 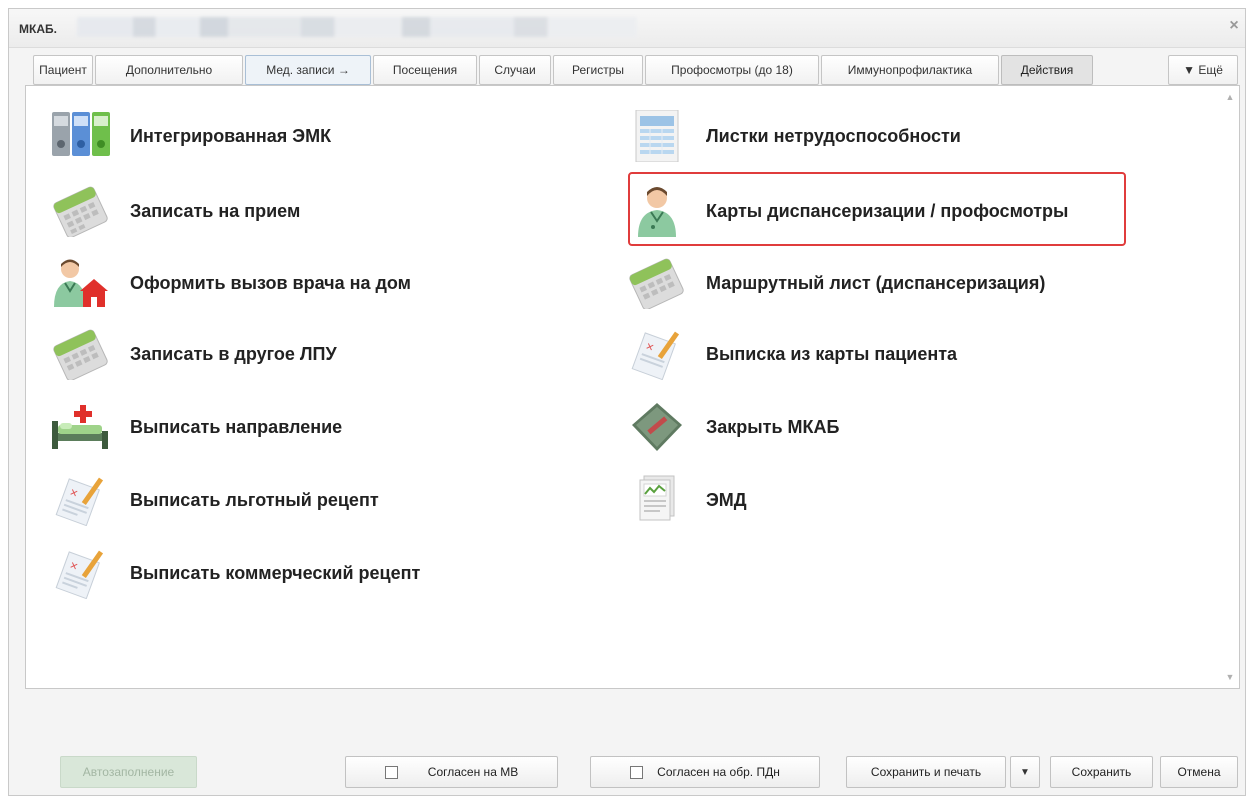 I want to click on highlight-frame, so click(x=877, y=209).